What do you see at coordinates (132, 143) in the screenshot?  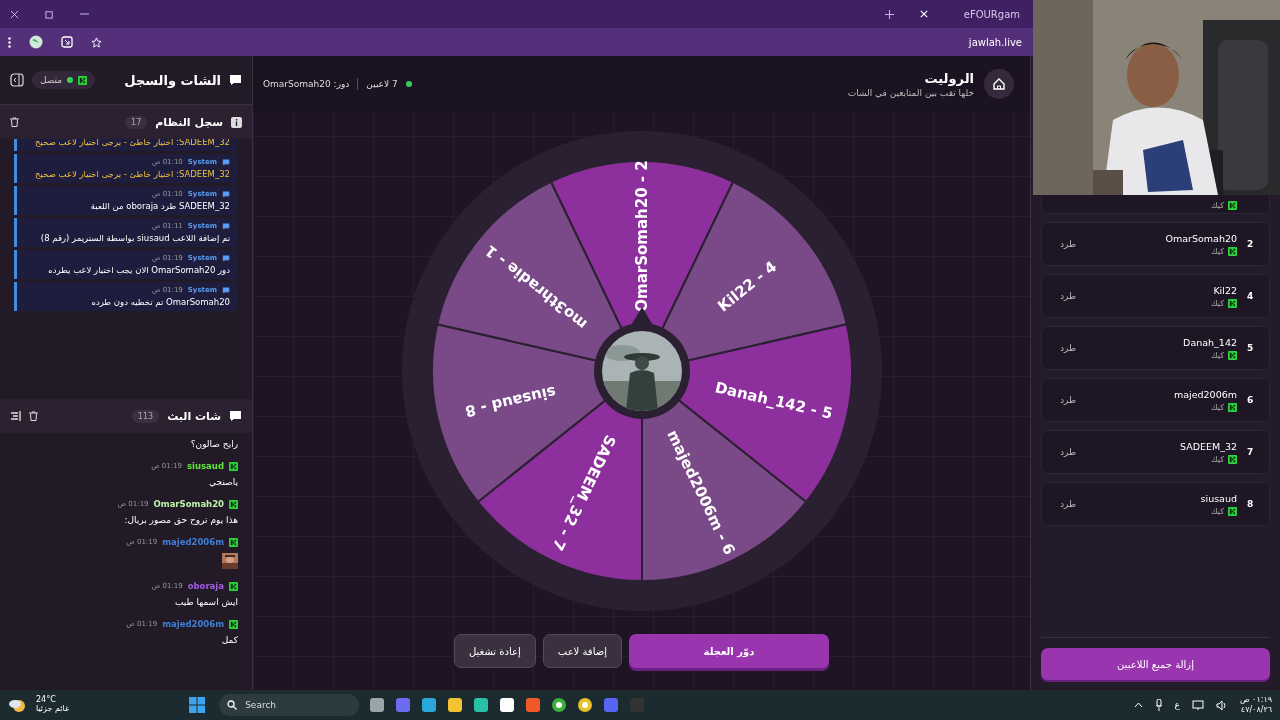 I see `log-text: SADEEM_32: اختيار خاطئ - يرجى اختيار لاعب صحيح` at bounding box center [132, 143].